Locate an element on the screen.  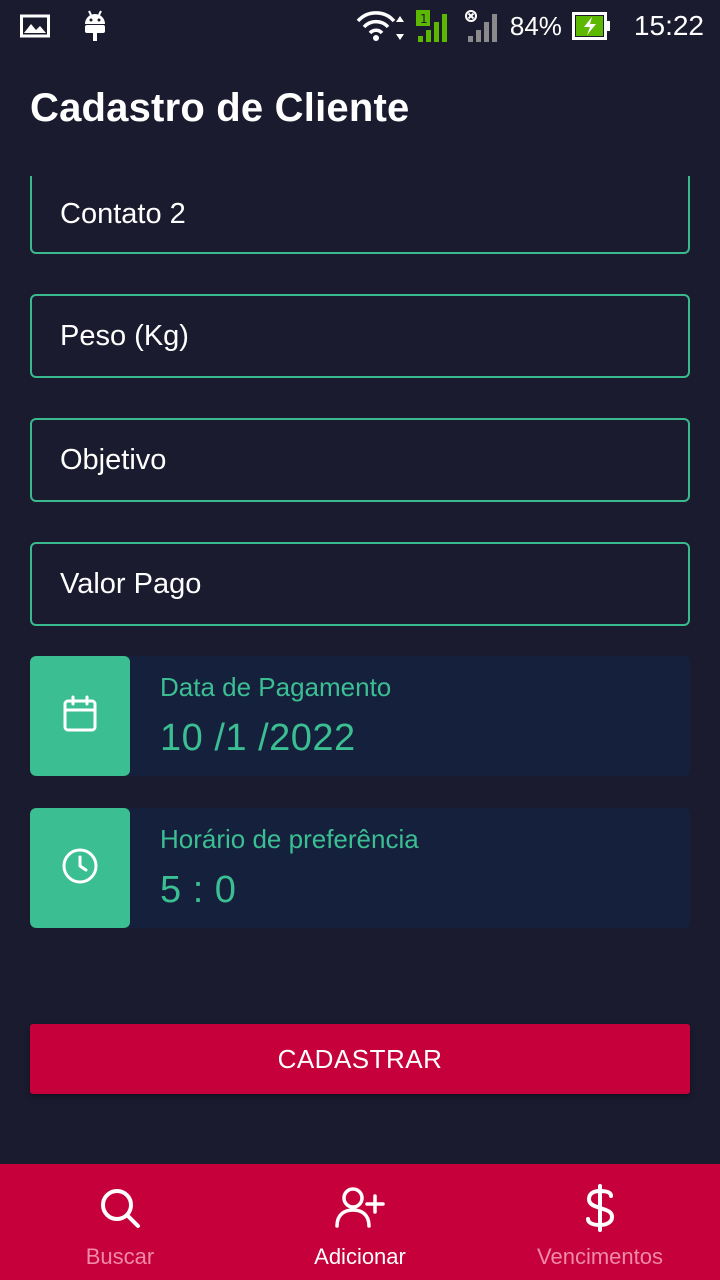
nav-search-label: Buscar is located at coordinates (120, 1256).